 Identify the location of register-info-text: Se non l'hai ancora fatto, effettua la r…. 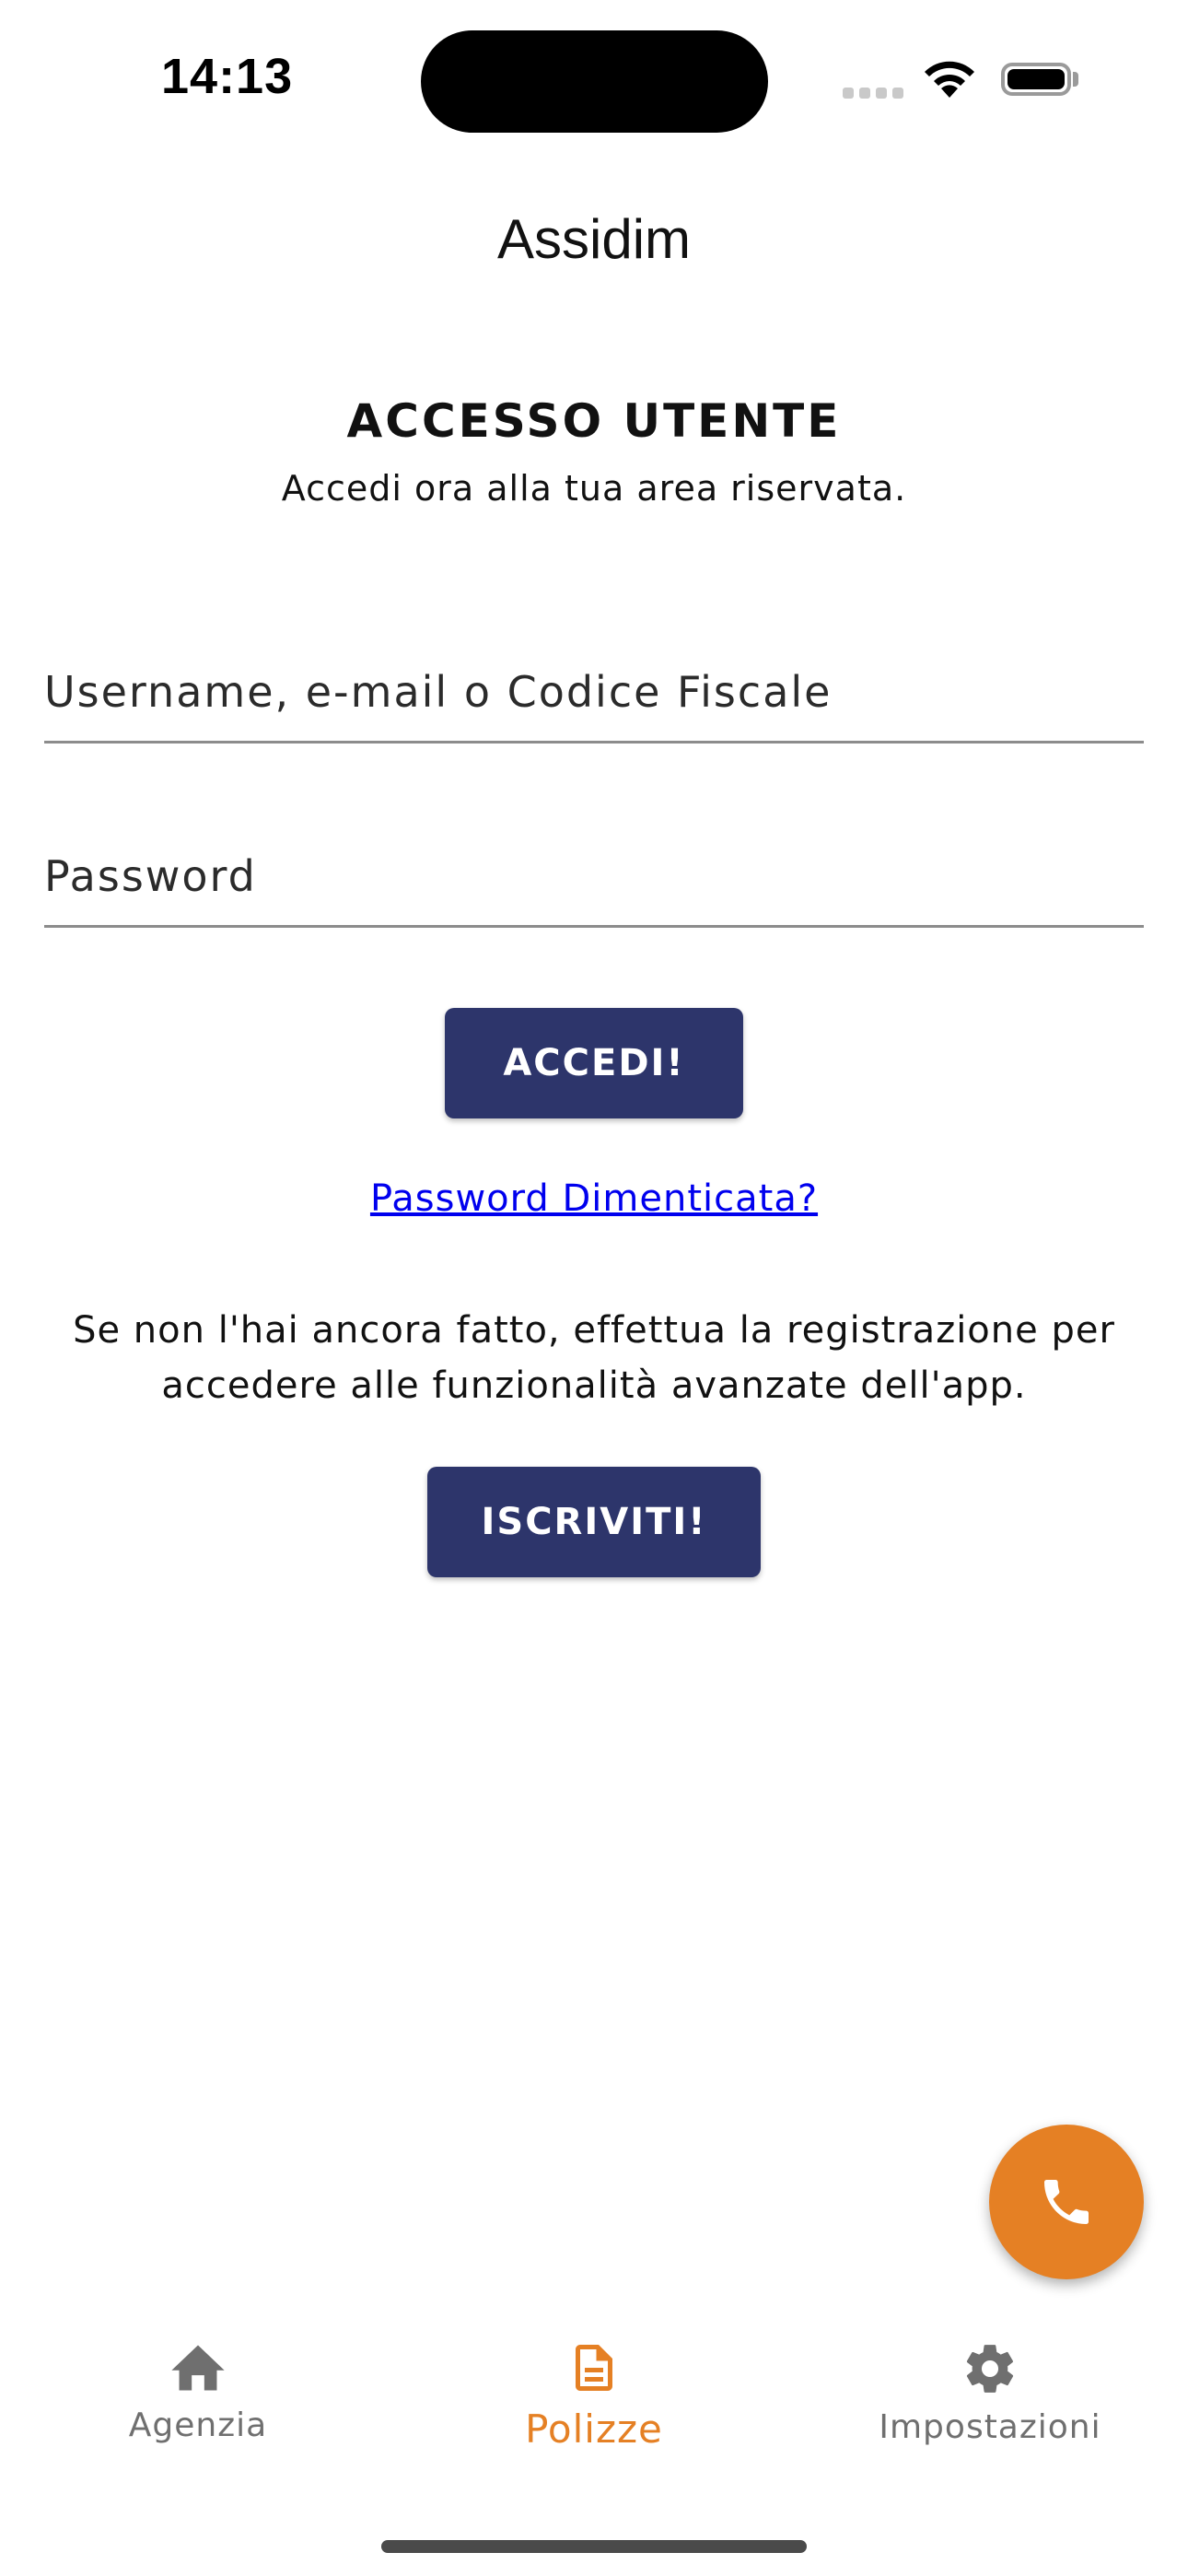
(594, 1358).